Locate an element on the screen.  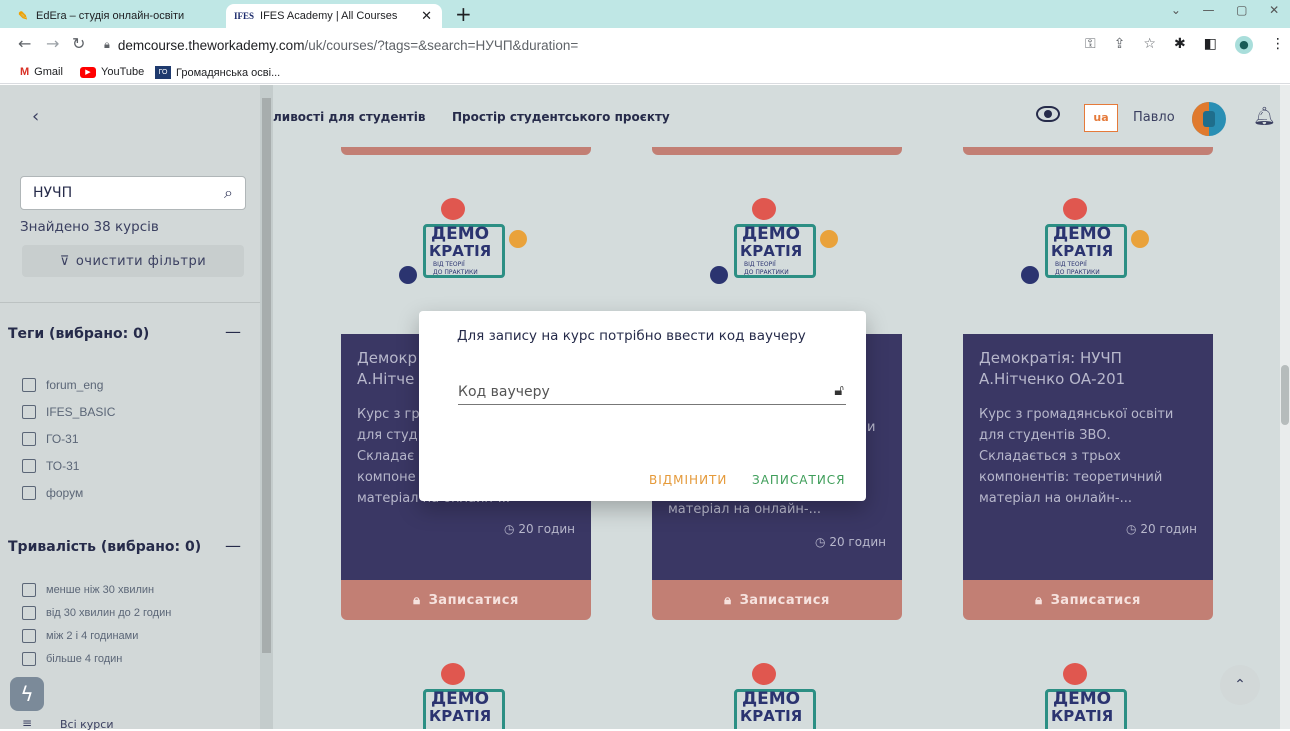
close-tab-icon: ✕ is located at coordinates (426, 16).